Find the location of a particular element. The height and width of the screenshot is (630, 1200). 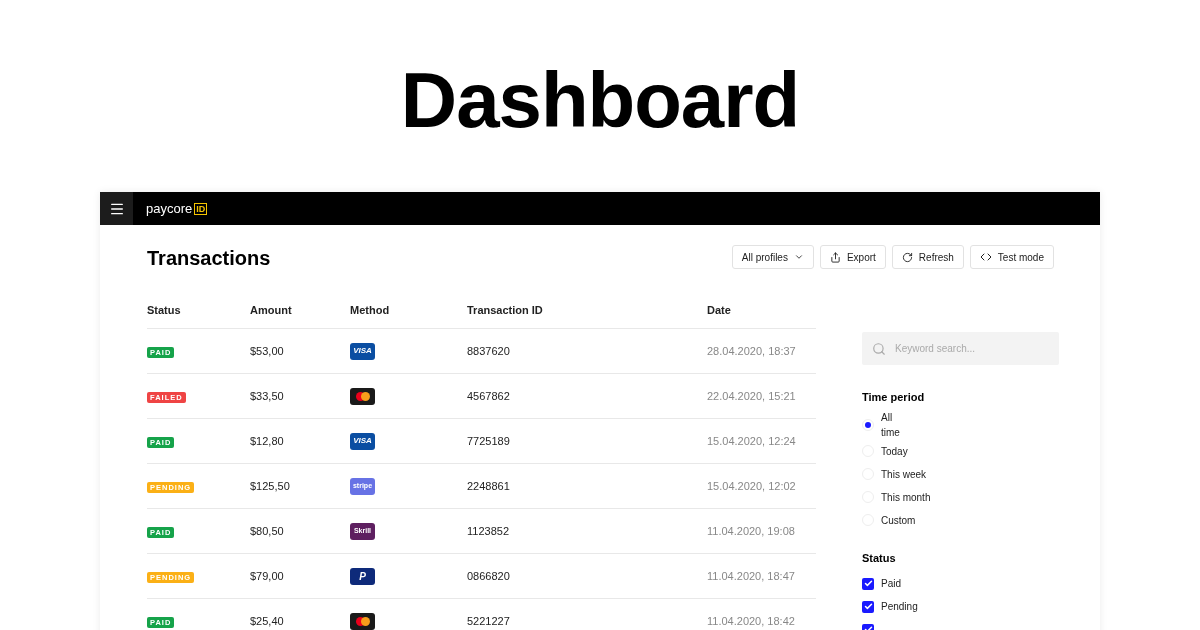

search-icon is located at coordinates (879, 349).